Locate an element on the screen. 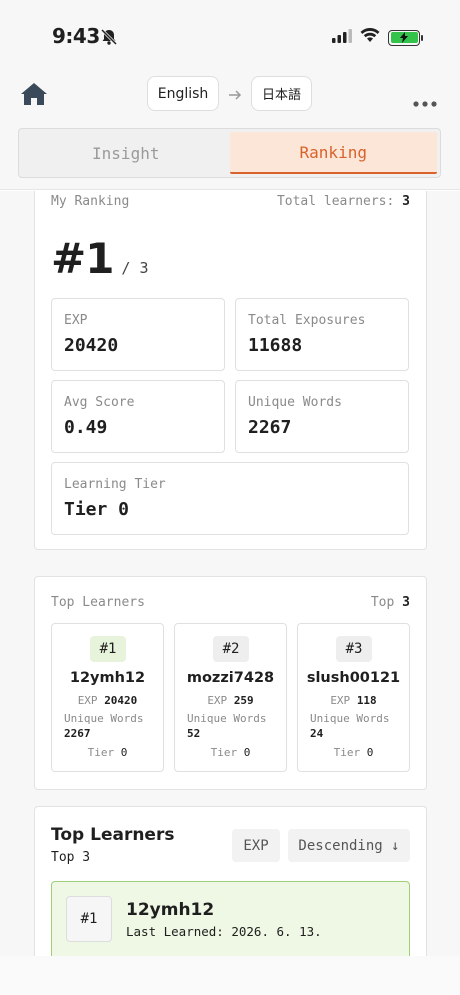 The image size is (460, 995). arrow-right-icon is located at coordinates (235, 95).